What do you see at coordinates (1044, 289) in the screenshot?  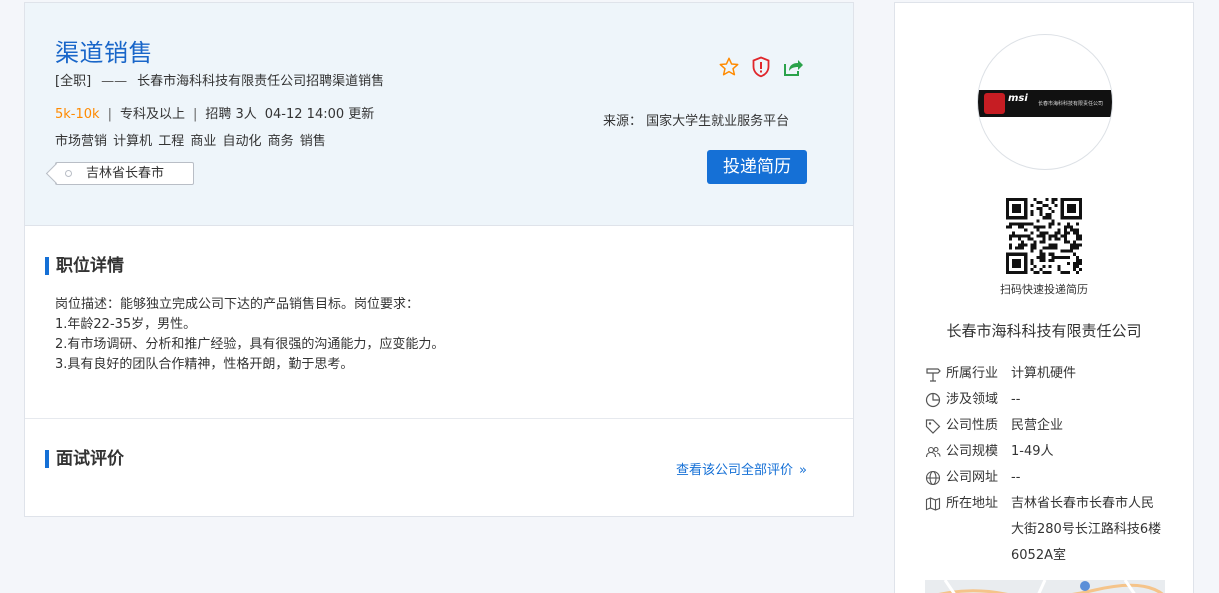 I see `qr-caption: 扫码快速投递简历` at bounding box center [1044, 289].